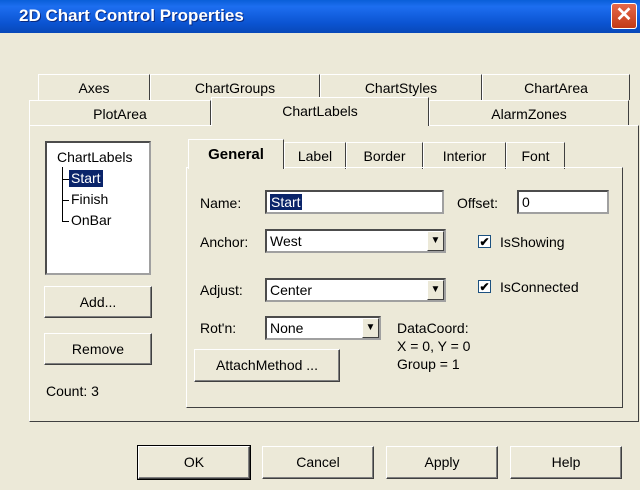 This screenshot has height=490, width=640. I want to click on name-value: Start, so click(286, 202).